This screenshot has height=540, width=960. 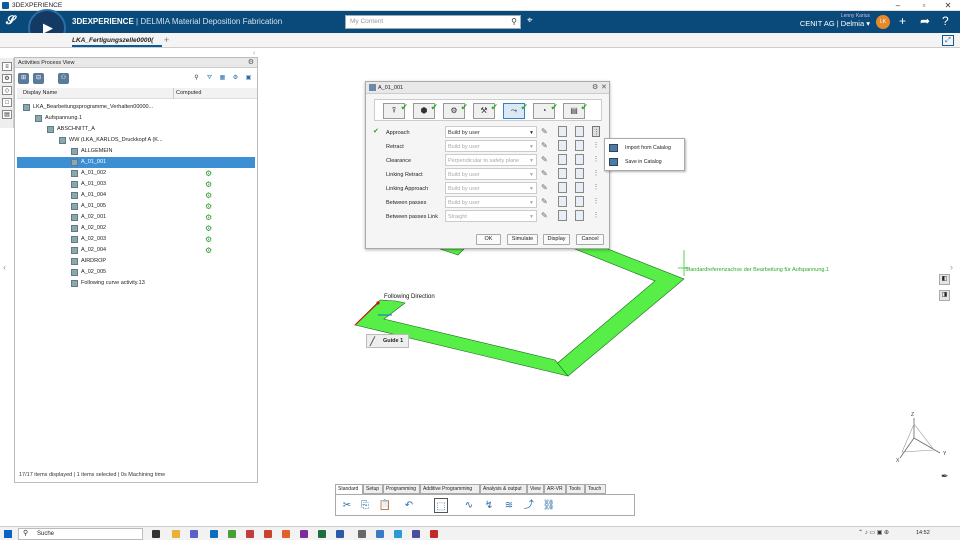 What do you see at coordinates (944, 279) in the screenshot?
I see `side-tool-1-icon: ◧` at bounding box center [944, 279].